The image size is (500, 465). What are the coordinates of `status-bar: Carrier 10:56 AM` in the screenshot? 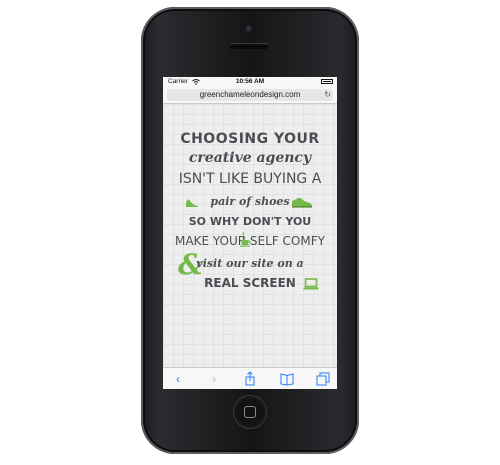 It's located at (250, 82).